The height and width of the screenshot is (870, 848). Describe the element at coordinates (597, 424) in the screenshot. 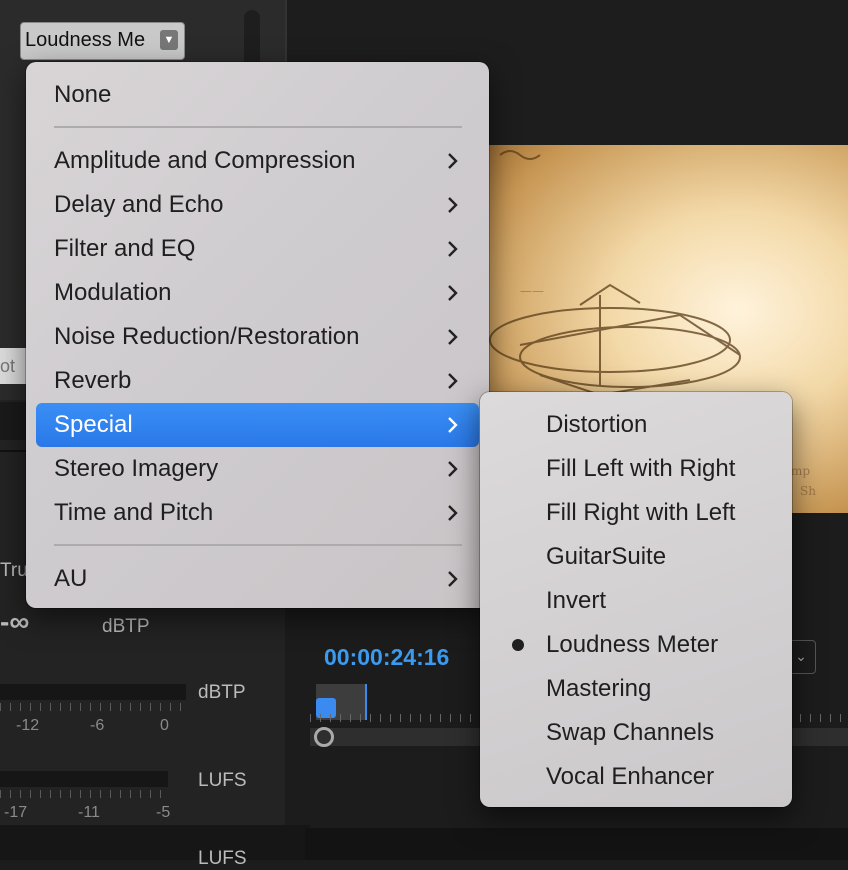

I see `submenu-item-label: Distortion` at that location.